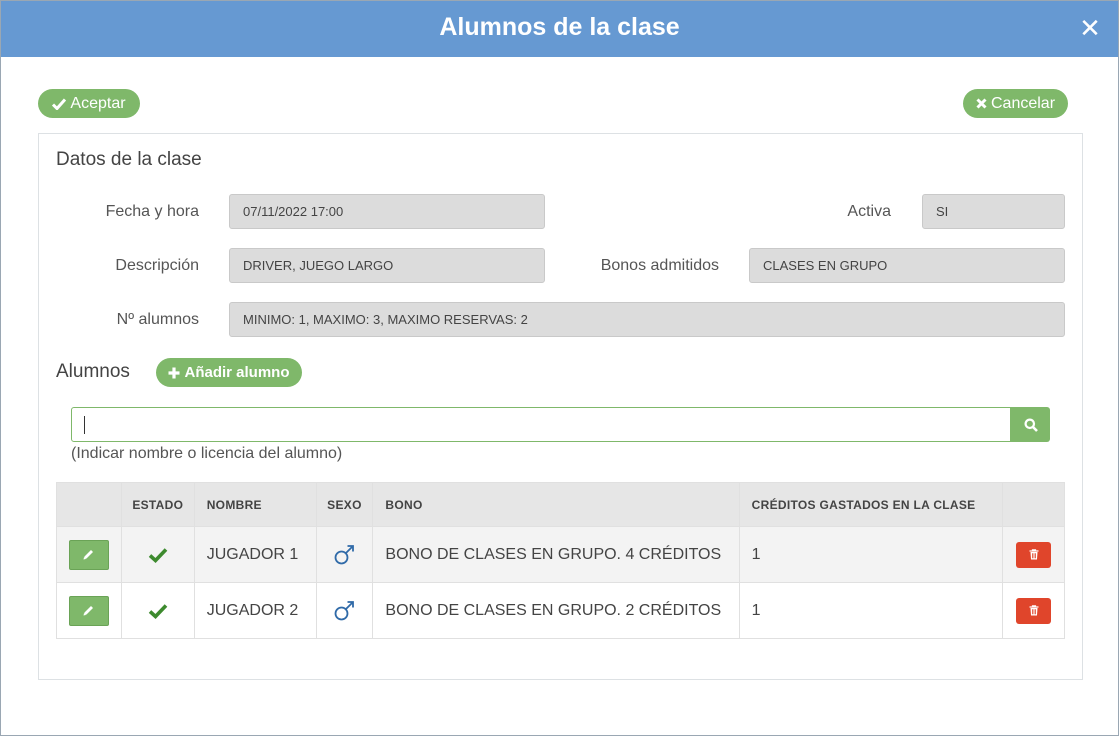 This screenshot has height=736, width=1119. I want to click on descripcion-field: DRIVER, JUEGO LARGO, so click(387, 265).